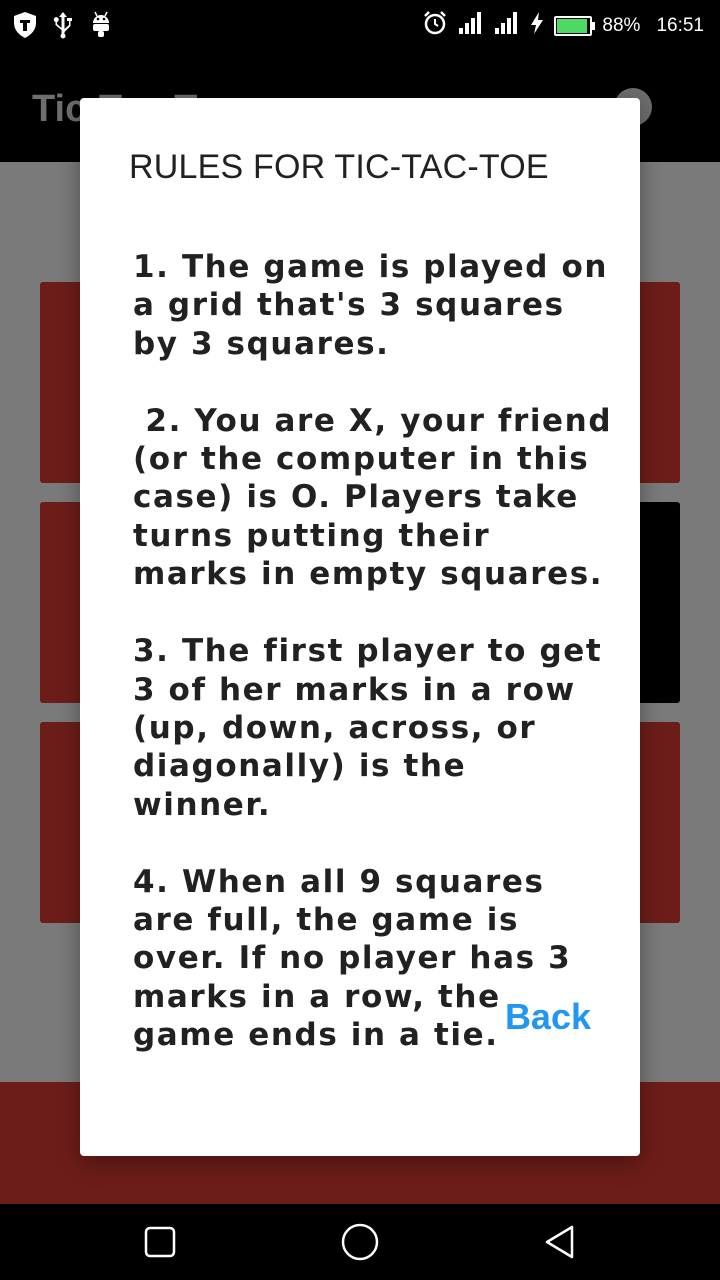  Describe the element at coordinates (63, 25) in the screenshot. I see `usb-icon` at that location.